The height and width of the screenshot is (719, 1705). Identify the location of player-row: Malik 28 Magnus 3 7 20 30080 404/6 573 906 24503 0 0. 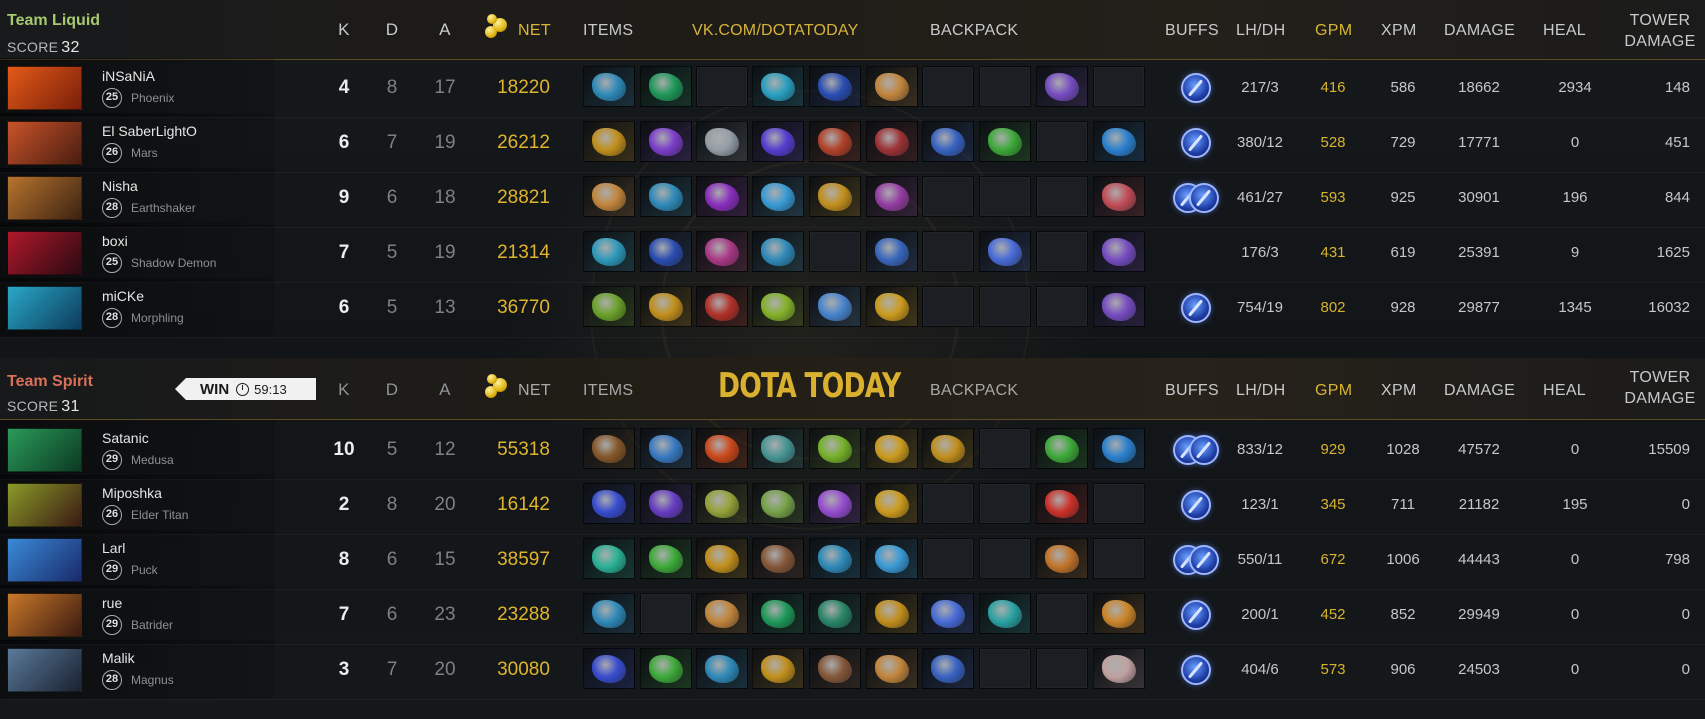
(852, 670).